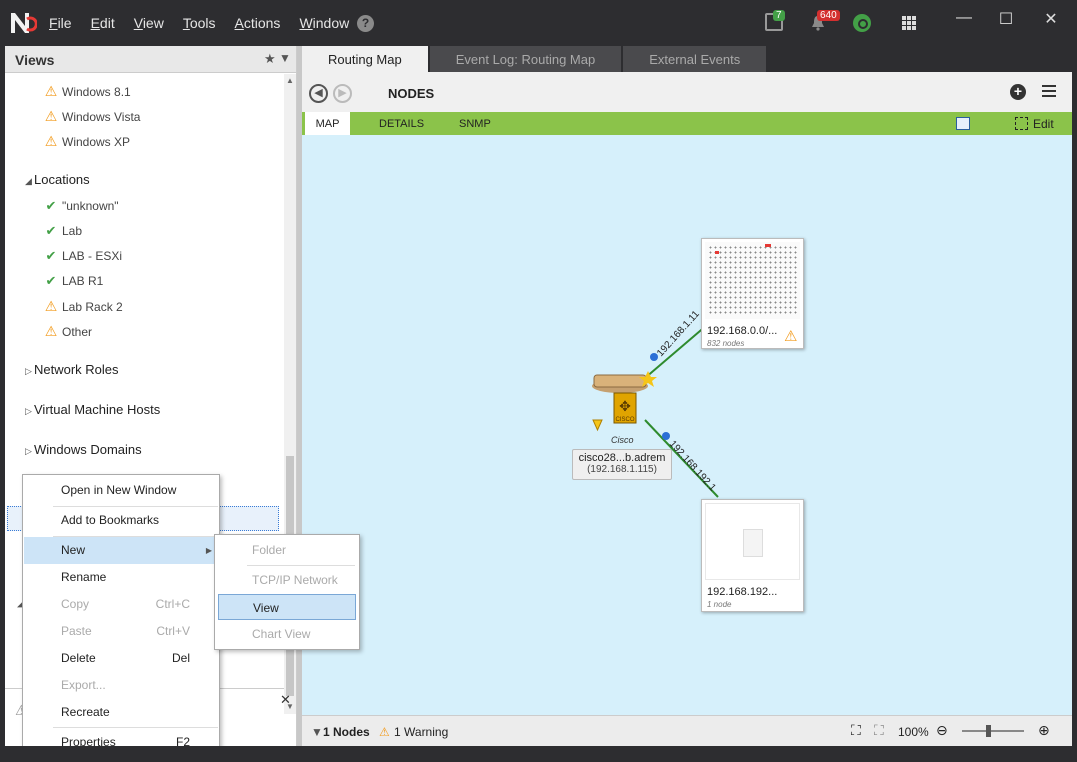 This screenshot has width=1077, height=762. What do you see at coordinates (76, 369) in the screenshot?
I see `tree-group-label: Network Roles` at bounding box center [76, 369].